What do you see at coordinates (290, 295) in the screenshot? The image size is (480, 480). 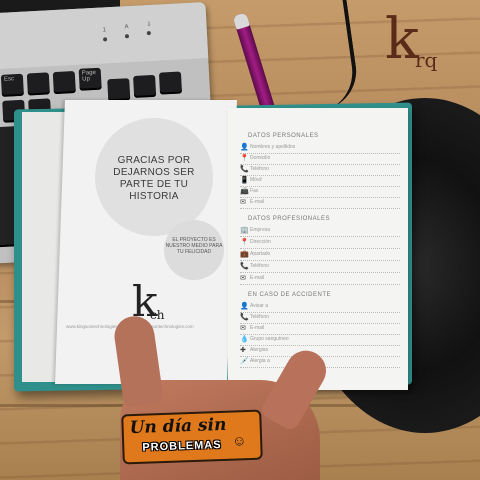 I see `emergency-title: EN CASO DE ACCIDENTE` at bounding box center [290, 295].